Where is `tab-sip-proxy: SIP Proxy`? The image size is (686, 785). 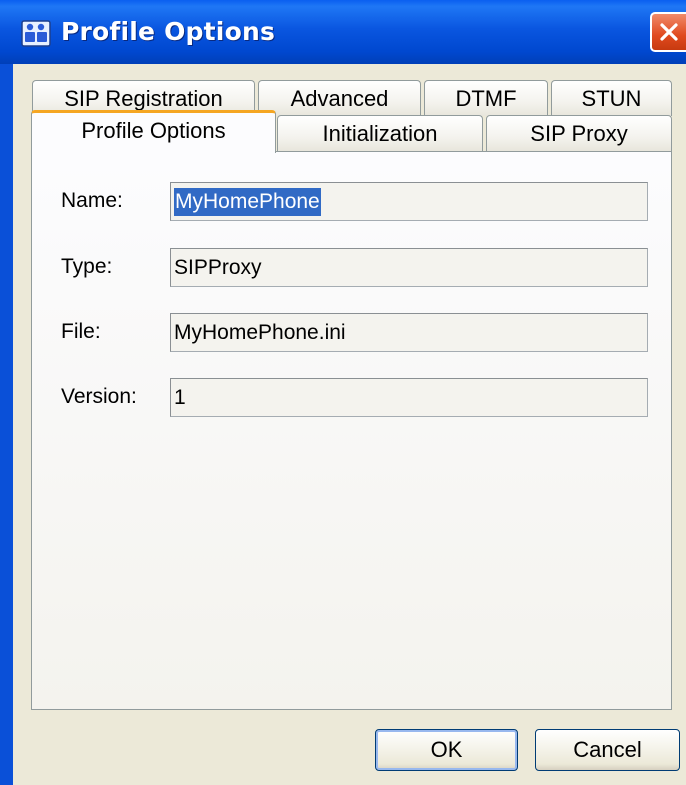
tab-sip-proxy: SIP Proxy is located at coordinates (579, 133).